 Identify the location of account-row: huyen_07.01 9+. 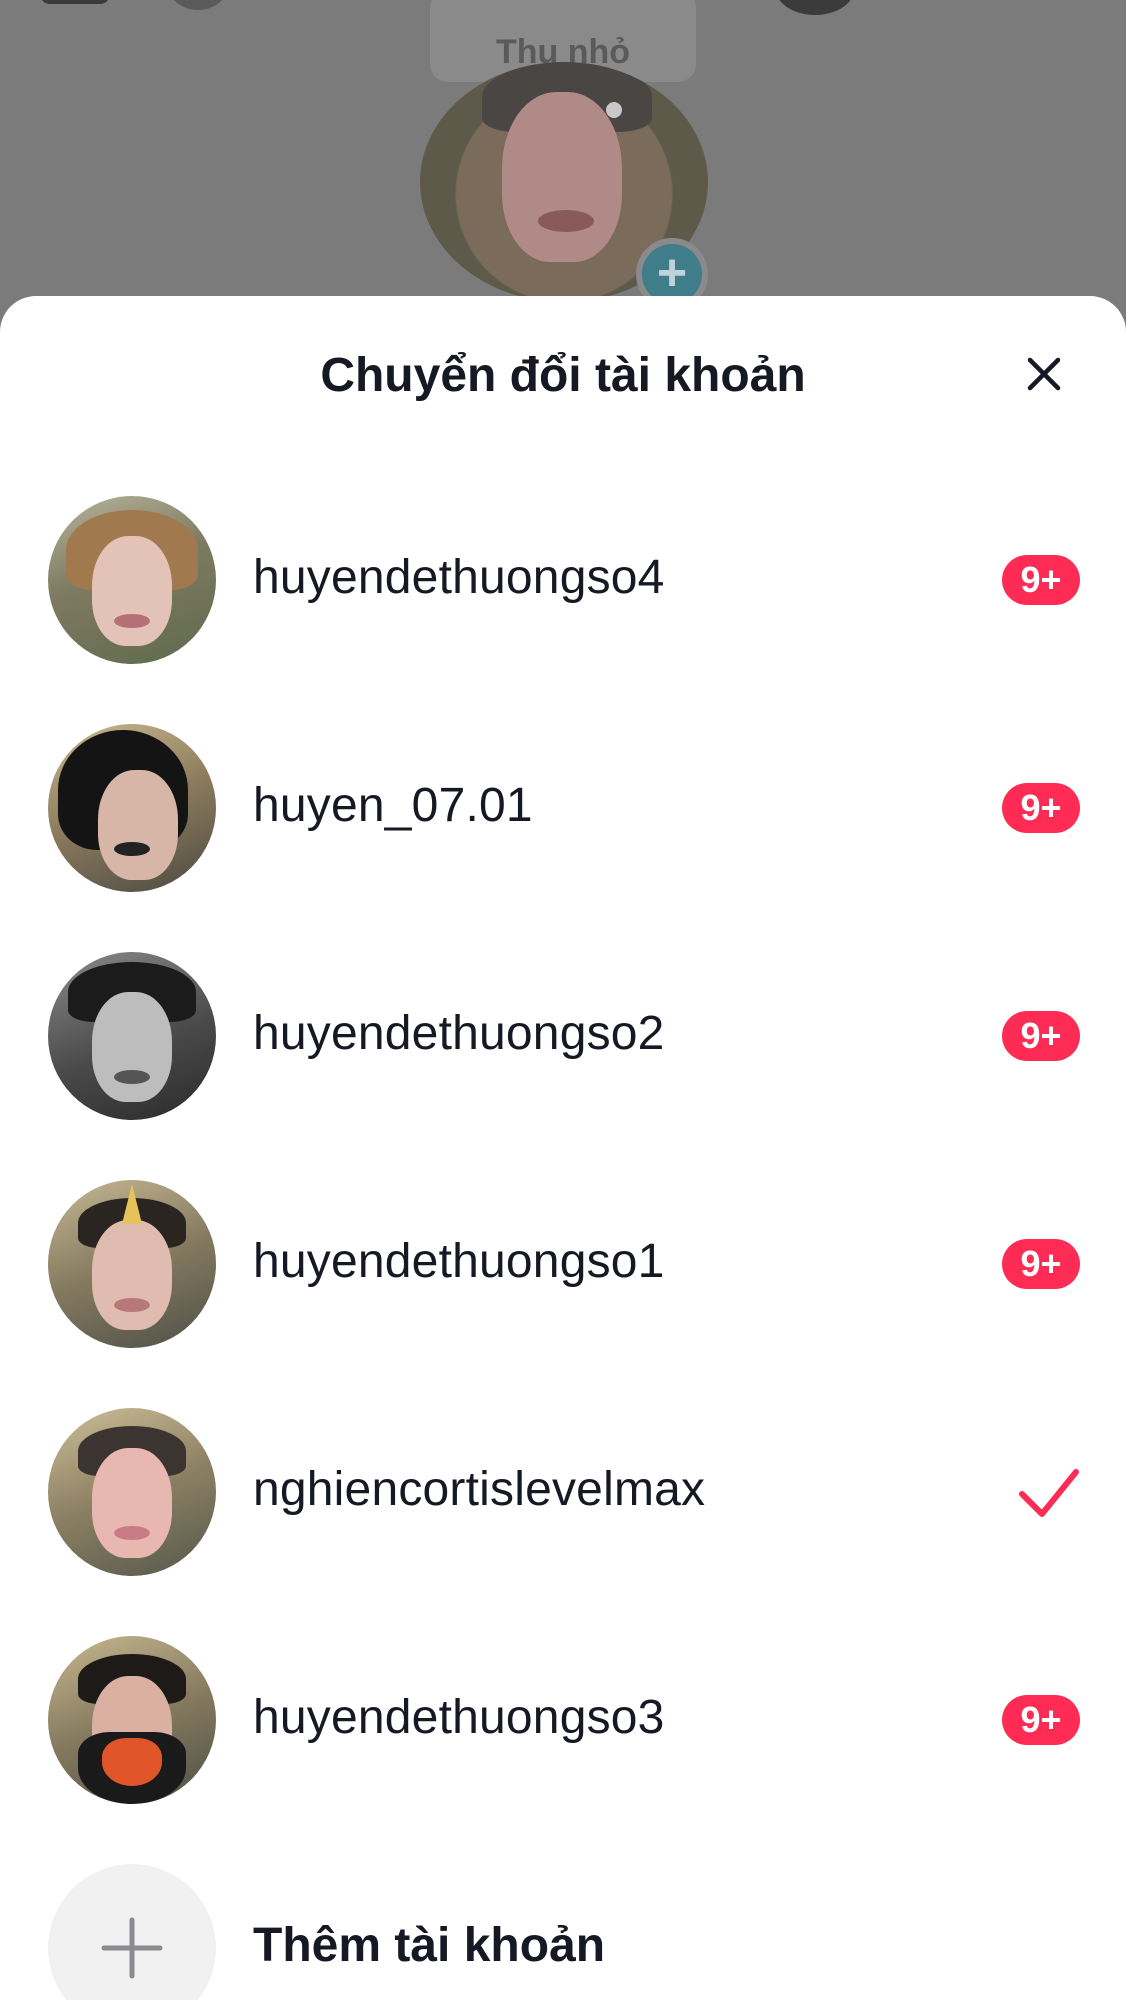
(563, 808).